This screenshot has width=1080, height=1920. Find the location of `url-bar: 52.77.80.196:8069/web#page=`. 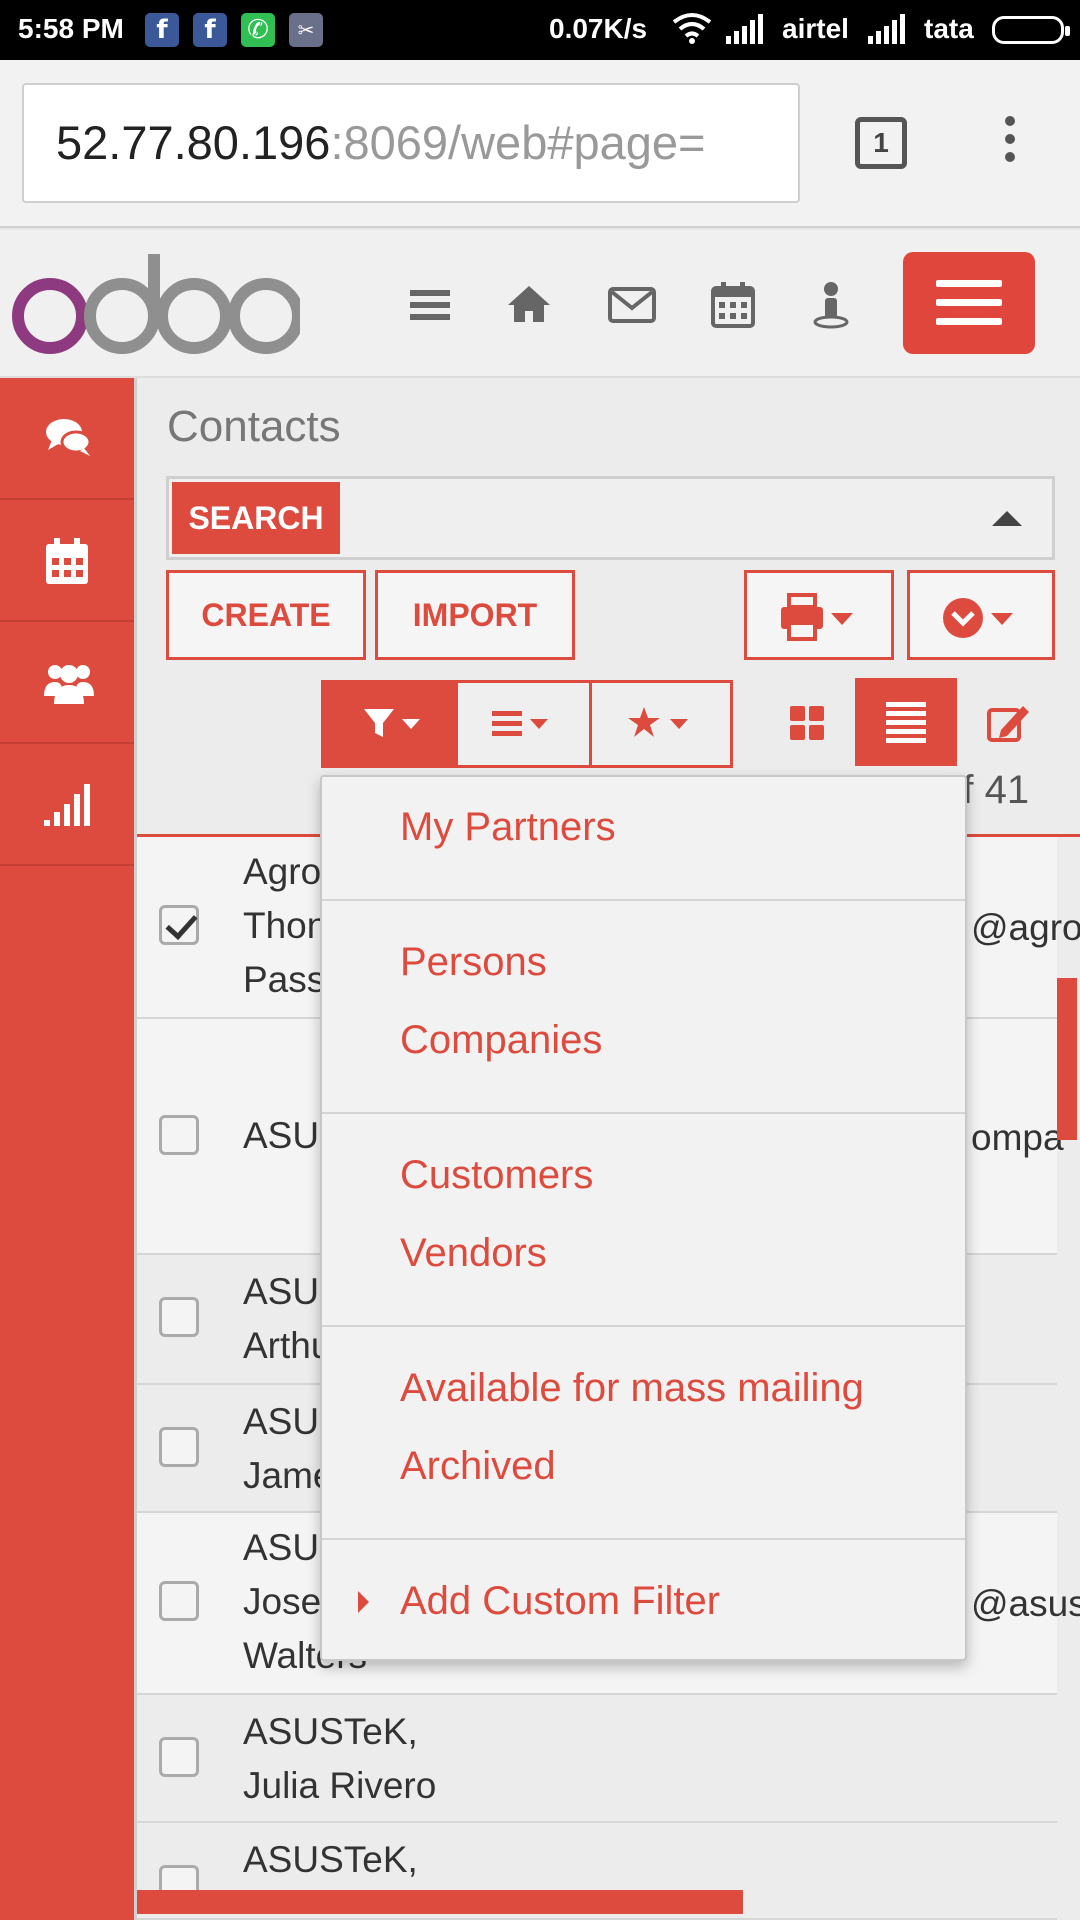

url-bar: 52.77.80.196:8069/web#page= is located at coordinates (411, 143).